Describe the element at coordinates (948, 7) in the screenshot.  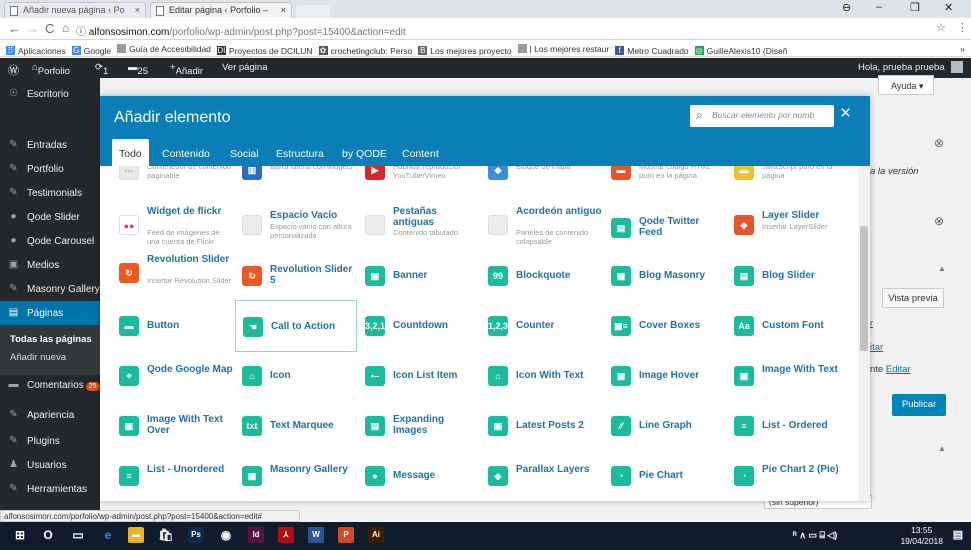
I see `window-close-icon: ✕` at that location.